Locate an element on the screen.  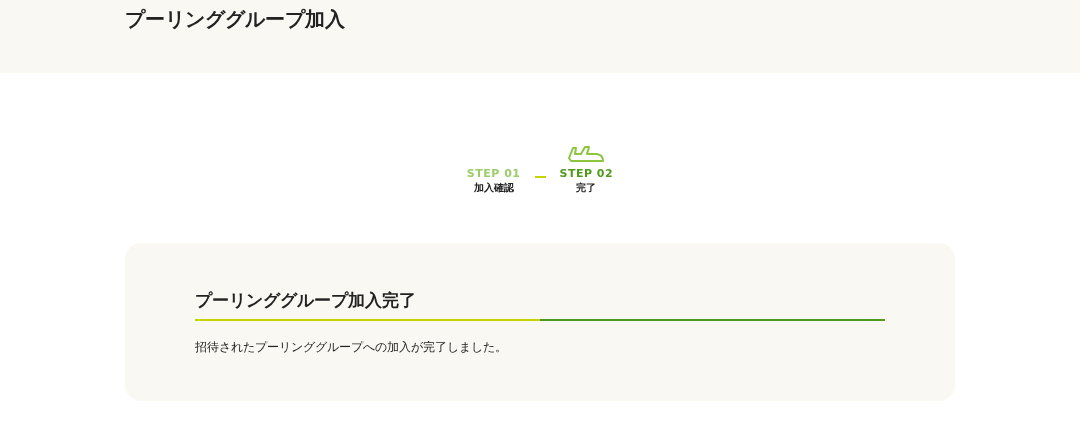
step-name: 完了 is located at coordinates (586, 188).